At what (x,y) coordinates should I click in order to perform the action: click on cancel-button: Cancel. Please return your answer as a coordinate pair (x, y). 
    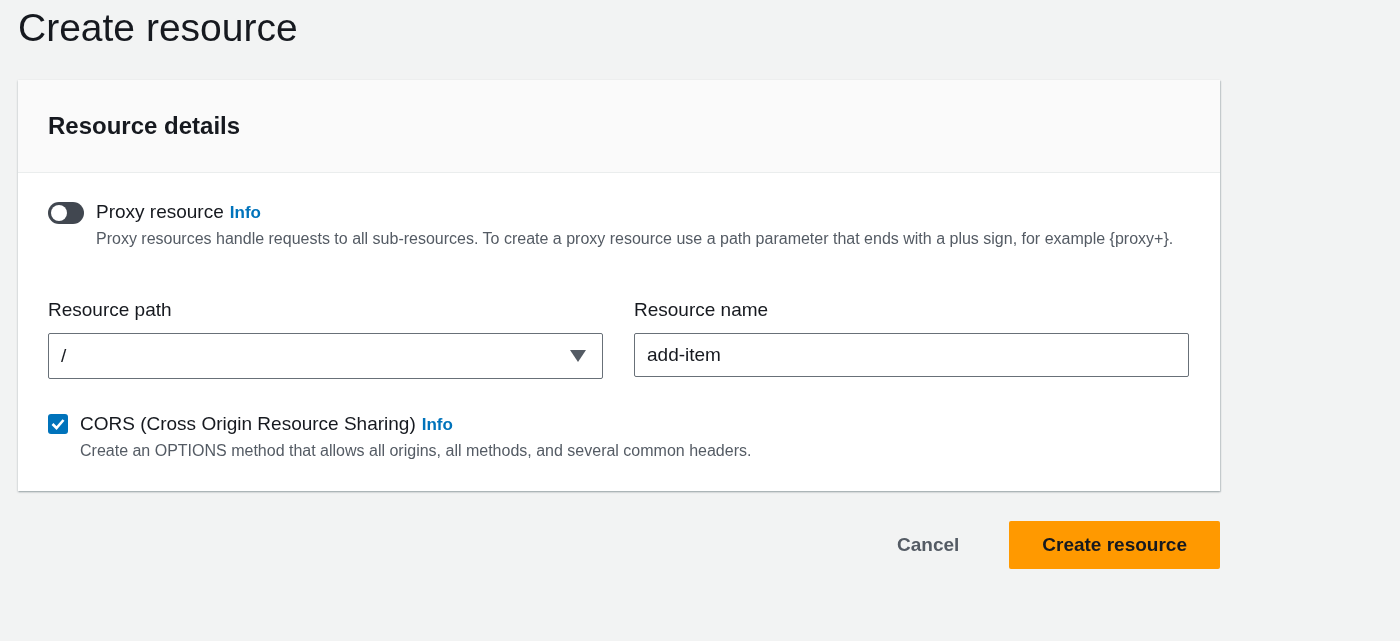
    Looking at the image, I should click on (928, 545).